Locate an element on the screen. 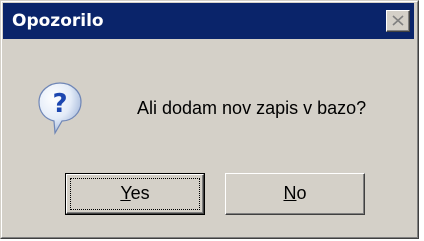 The height and width of the screenshot is (241, 424). yes-button-label: Yes is located at coordinates (134, 193).